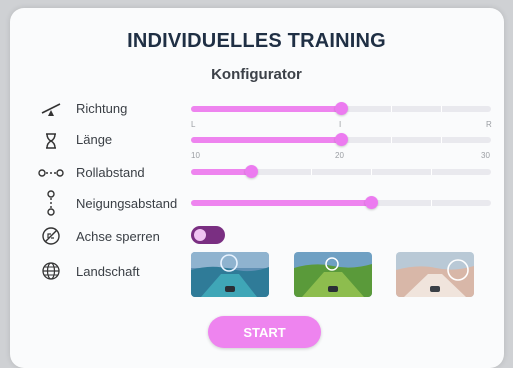  Describe the element at coordinates (195, 155) in the screenshot. I see `laenge-tick-10: 10` at that location.